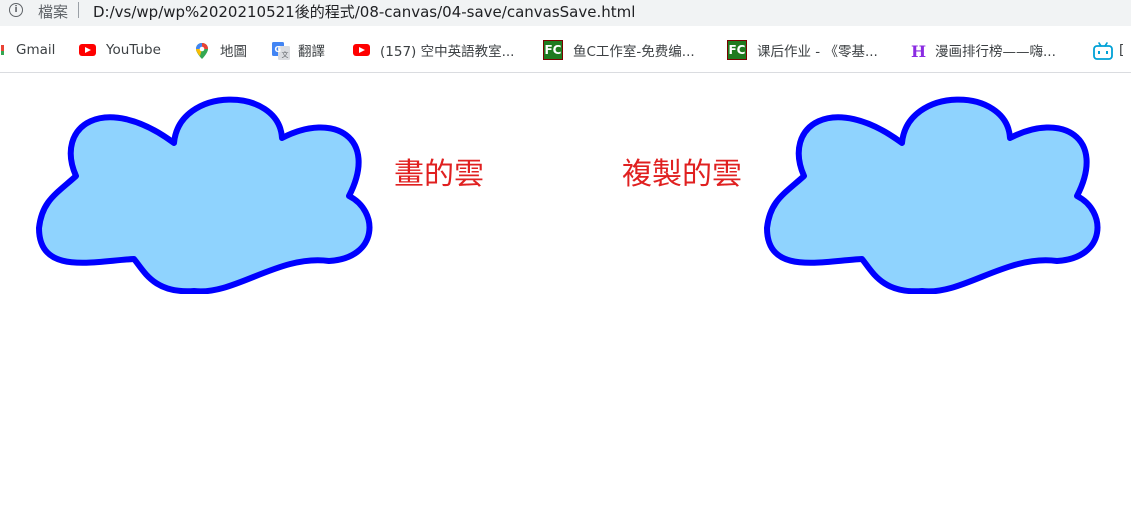 This screenshot has width=1131, height=510. Describe the element at coordinates (285, 54) in the screenshot. I see `svg-text: 文` at that location.